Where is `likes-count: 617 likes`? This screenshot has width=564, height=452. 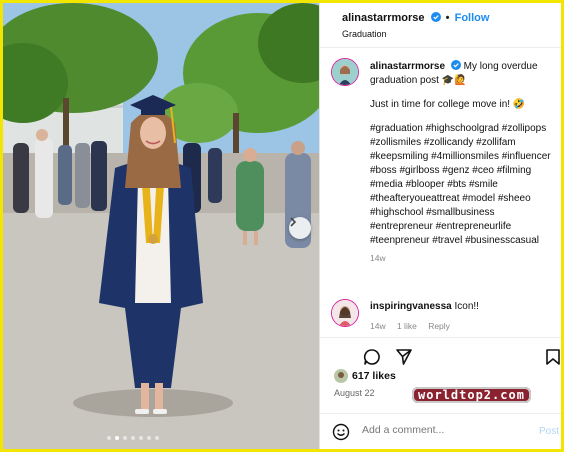 likes-count: 617 likes is located at coordinates (374, 376).